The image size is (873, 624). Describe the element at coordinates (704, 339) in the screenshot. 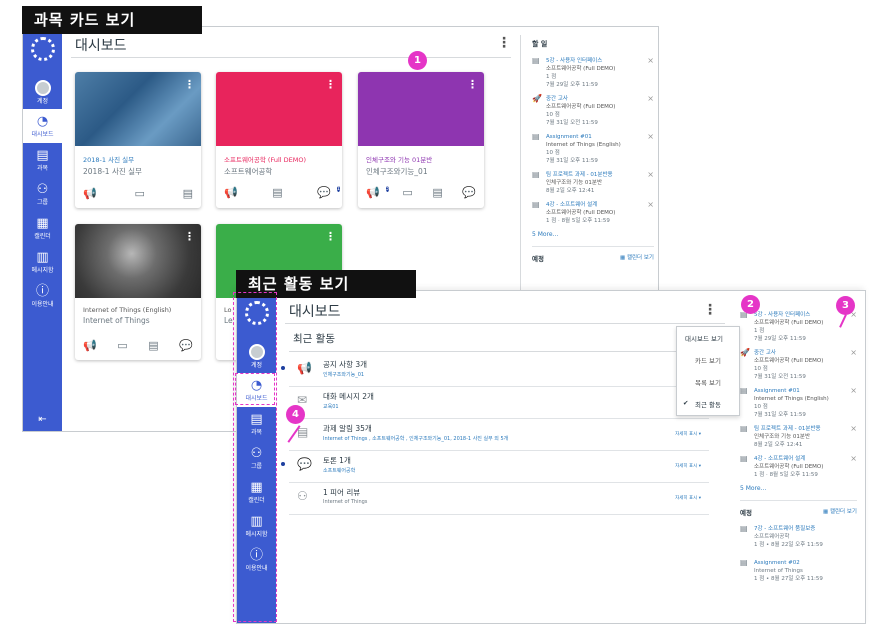

I see `view-menu-header: 대시보드 보기` at that location.